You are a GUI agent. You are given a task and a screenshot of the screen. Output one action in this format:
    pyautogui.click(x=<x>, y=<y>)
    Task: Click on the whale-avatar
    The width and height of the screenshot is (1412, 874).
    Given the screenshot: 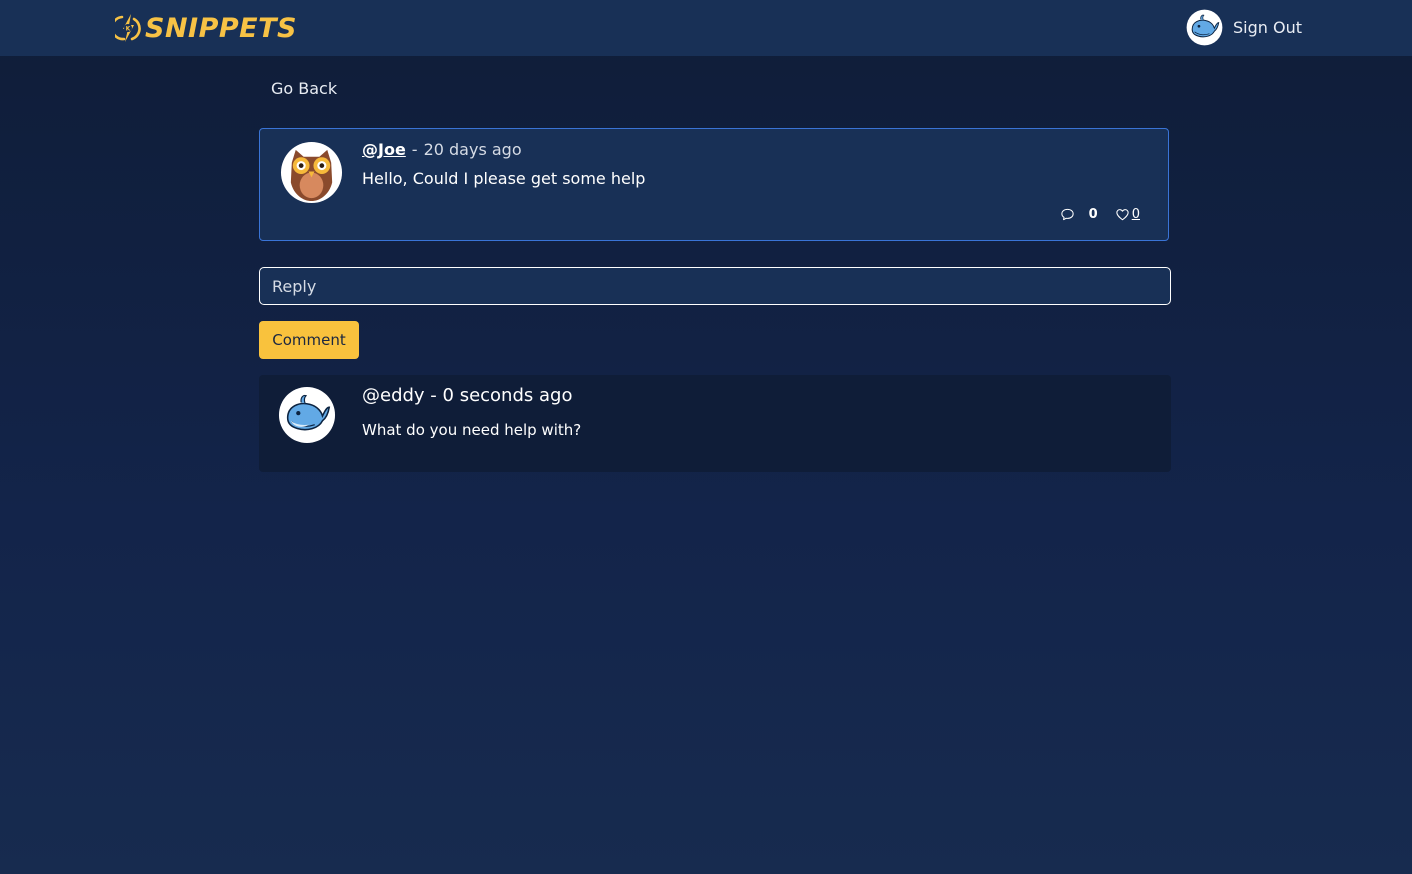 What is the action you would take?
    pyautogui.click(x=307, y=415)
    